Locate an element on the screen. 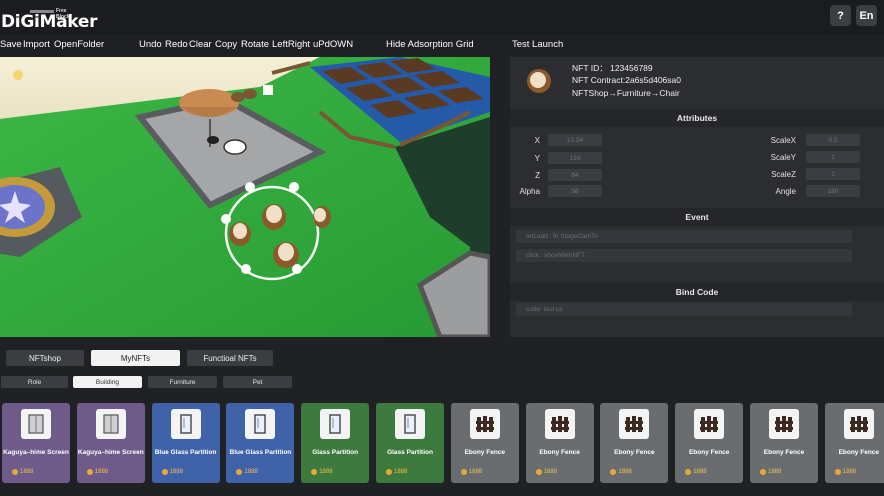 The height and width of the screenshot is (496, 884). import-button: Import is located at coordinates (36, 44).